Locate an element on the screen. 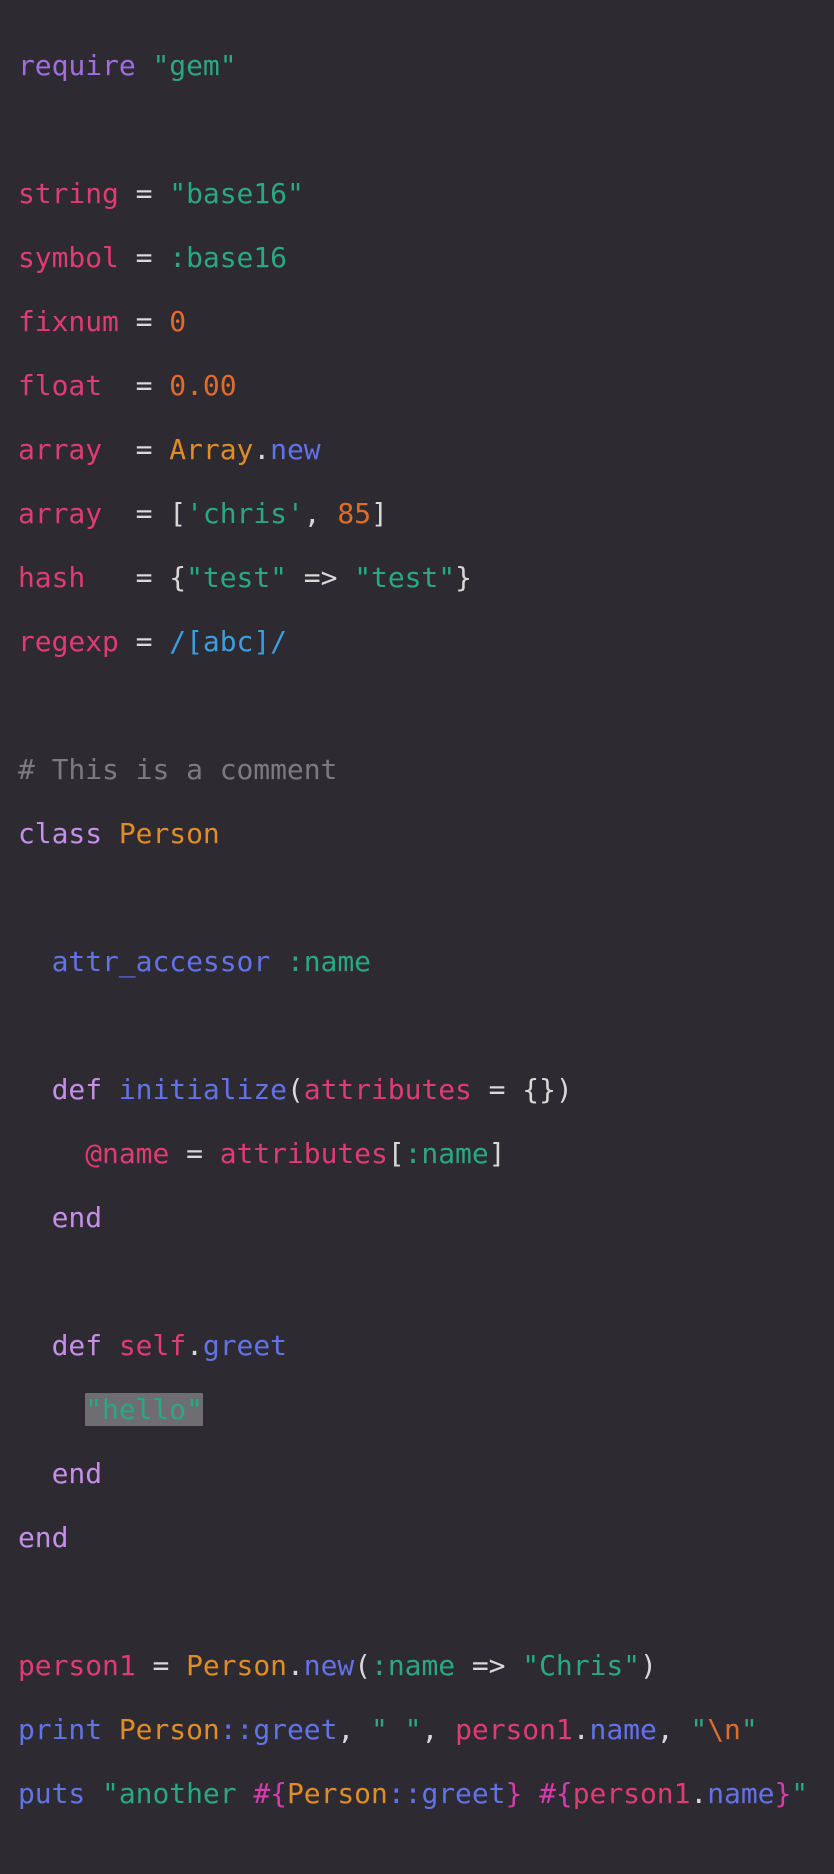 The height and width of the screenshot is (1874, 834). string-chris: "Chris" is located at coordinates (581, 1665).